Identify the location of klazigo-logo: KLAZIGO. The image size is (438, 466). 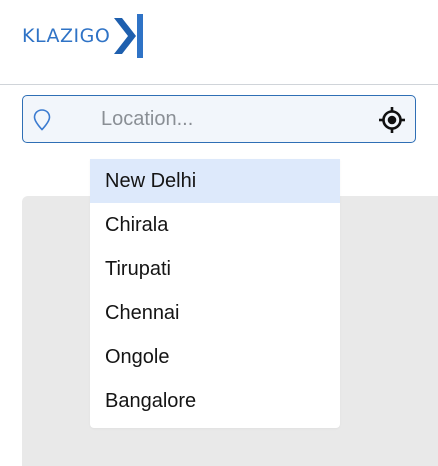
(83, 36).